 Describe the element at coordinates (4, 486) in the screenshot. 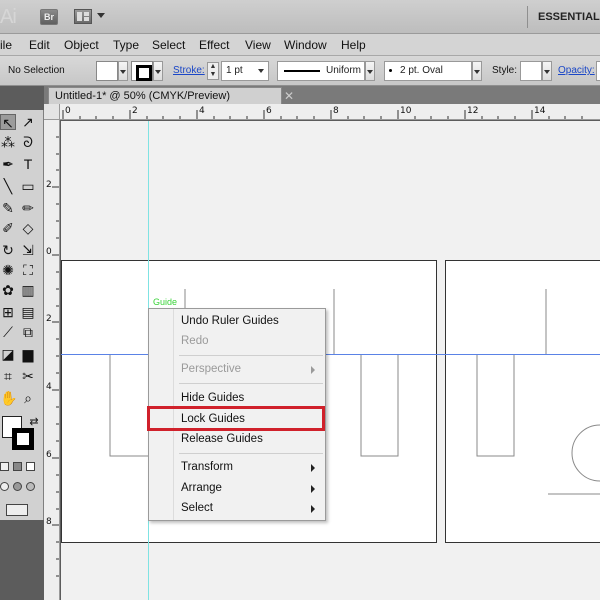

I see `draw-normal-icon` at that location.